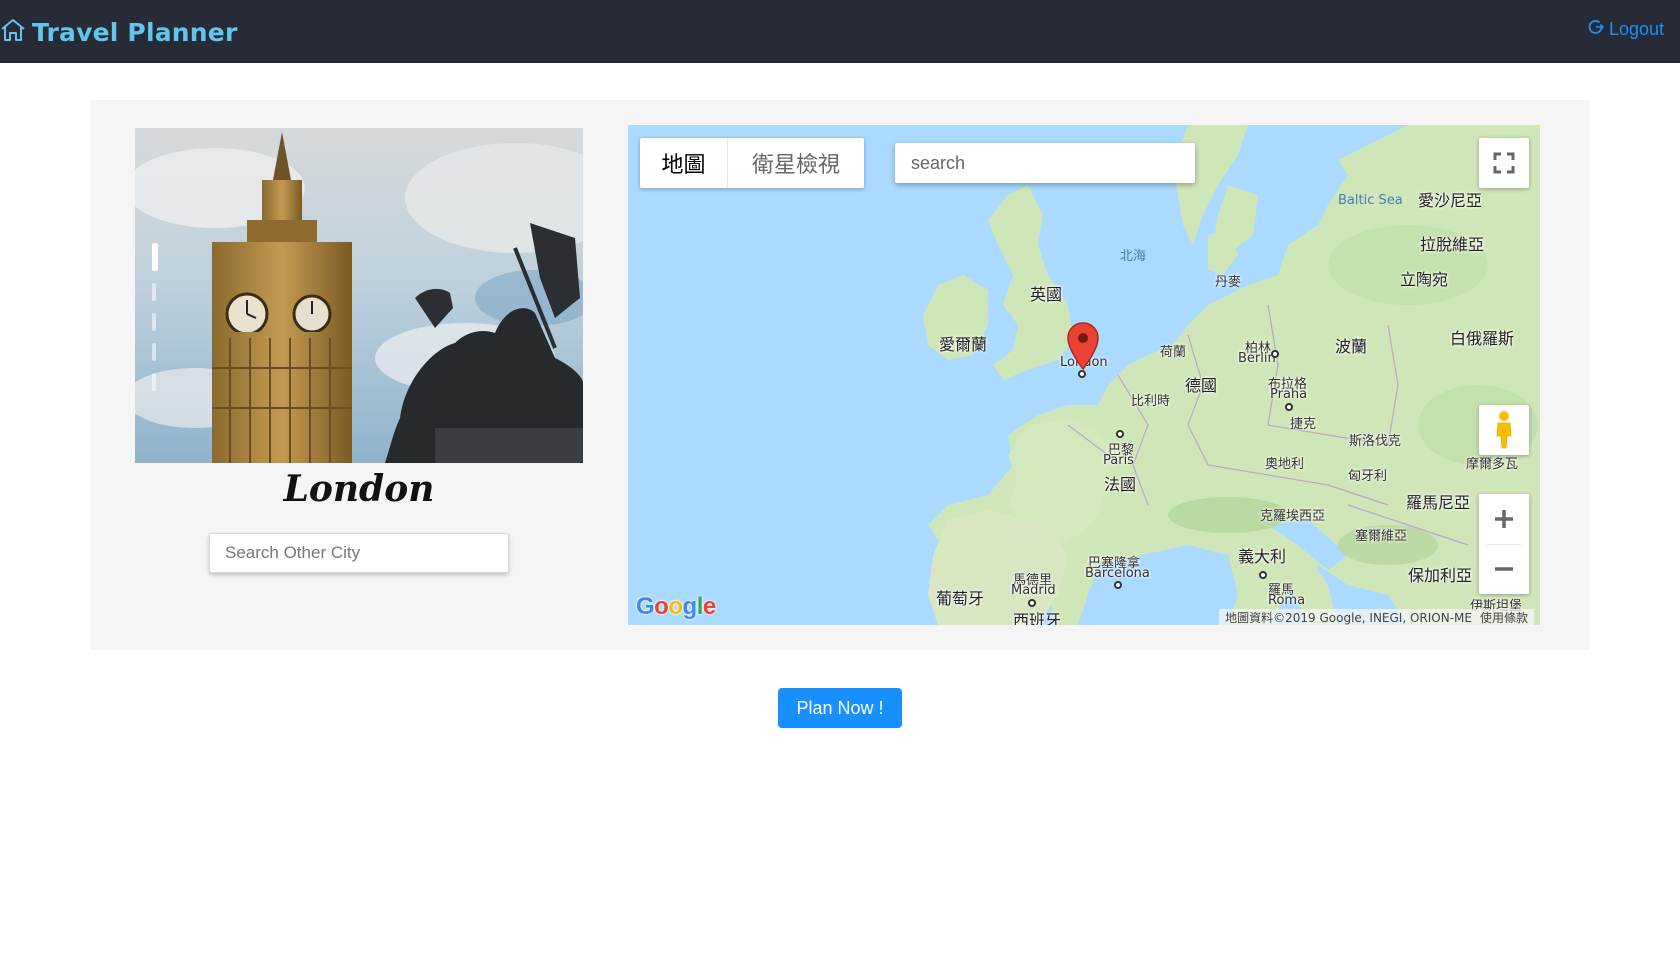 The width and height of the screenshot is (1680, 976). What do you see at coordinates (359, 489) in the screenshot?
I see `city-name: London` at bounding box center [359, 489].